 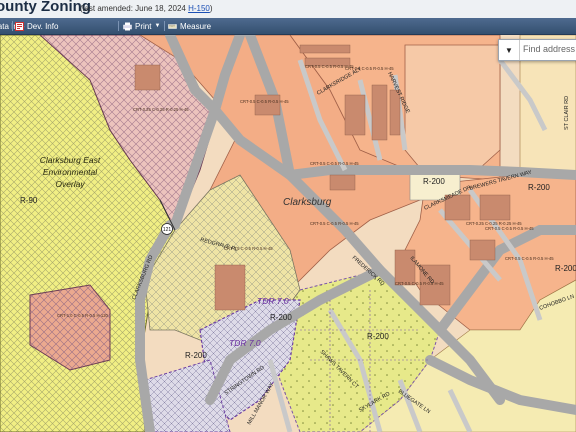 I want to click on address-search-box: ▼, so click(x=537, y=50).